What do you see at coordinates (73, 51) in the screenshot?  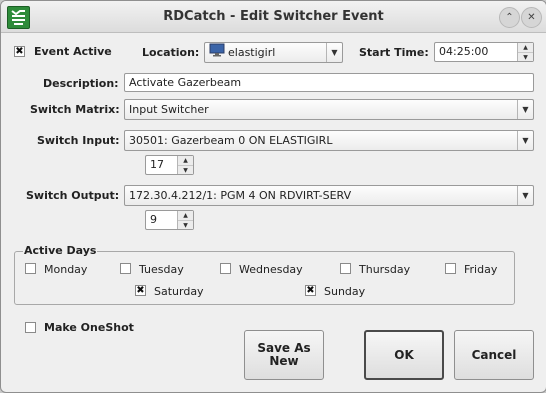 I see `event-active-label: Event Active` at bounding box center [73, 51].